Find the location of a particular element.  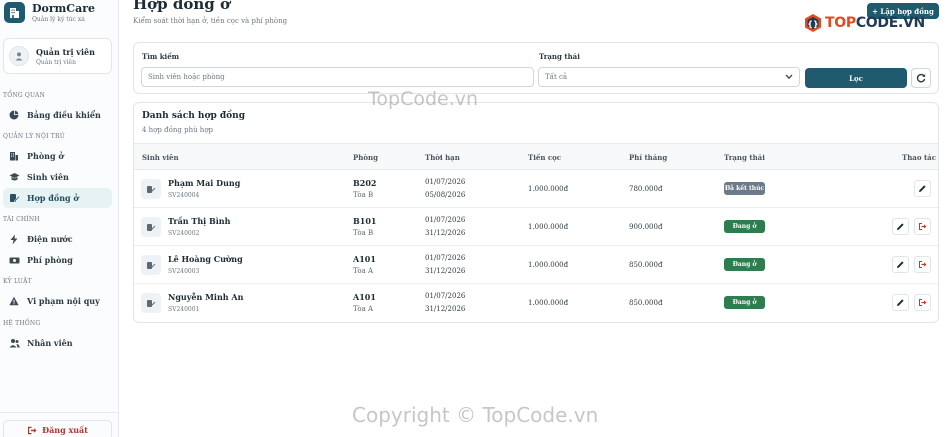

lightning-icon is located at coordinates (14, 239).